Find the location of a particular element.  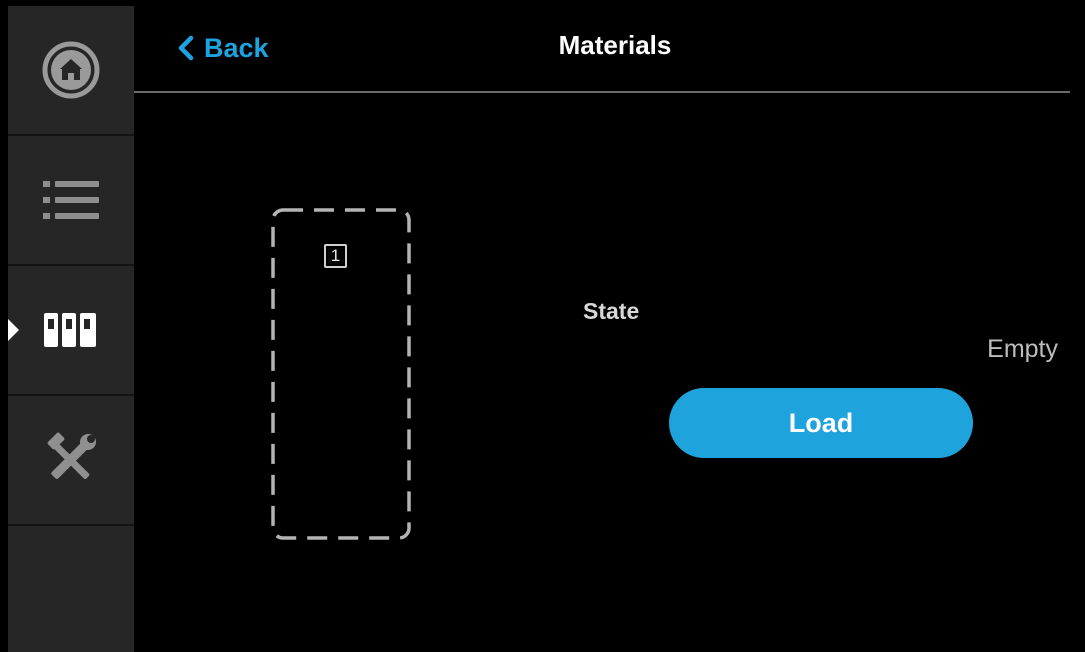

state-value: Empty is located at coordinates (1022, 349).